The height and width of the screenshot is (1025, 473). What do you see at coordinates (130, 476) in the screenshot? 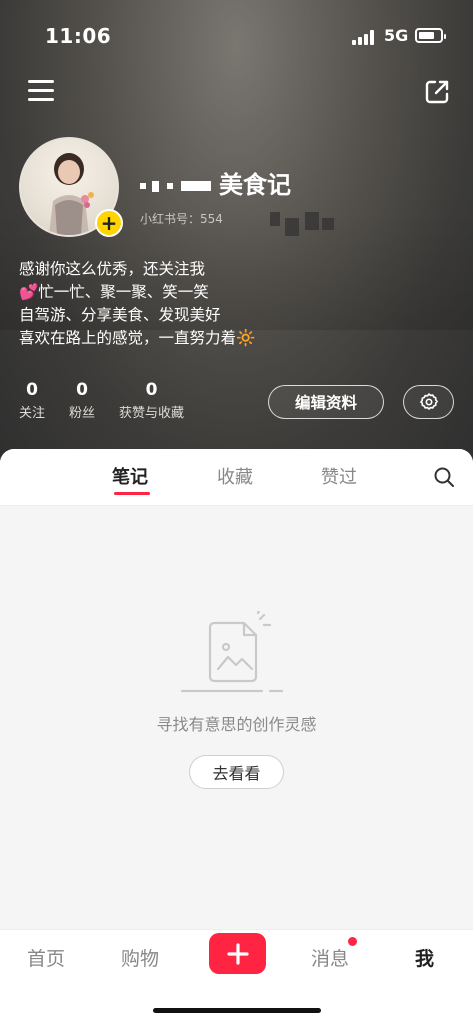
I see `tab-notes: 笔记` at bounding box center [130, 476].